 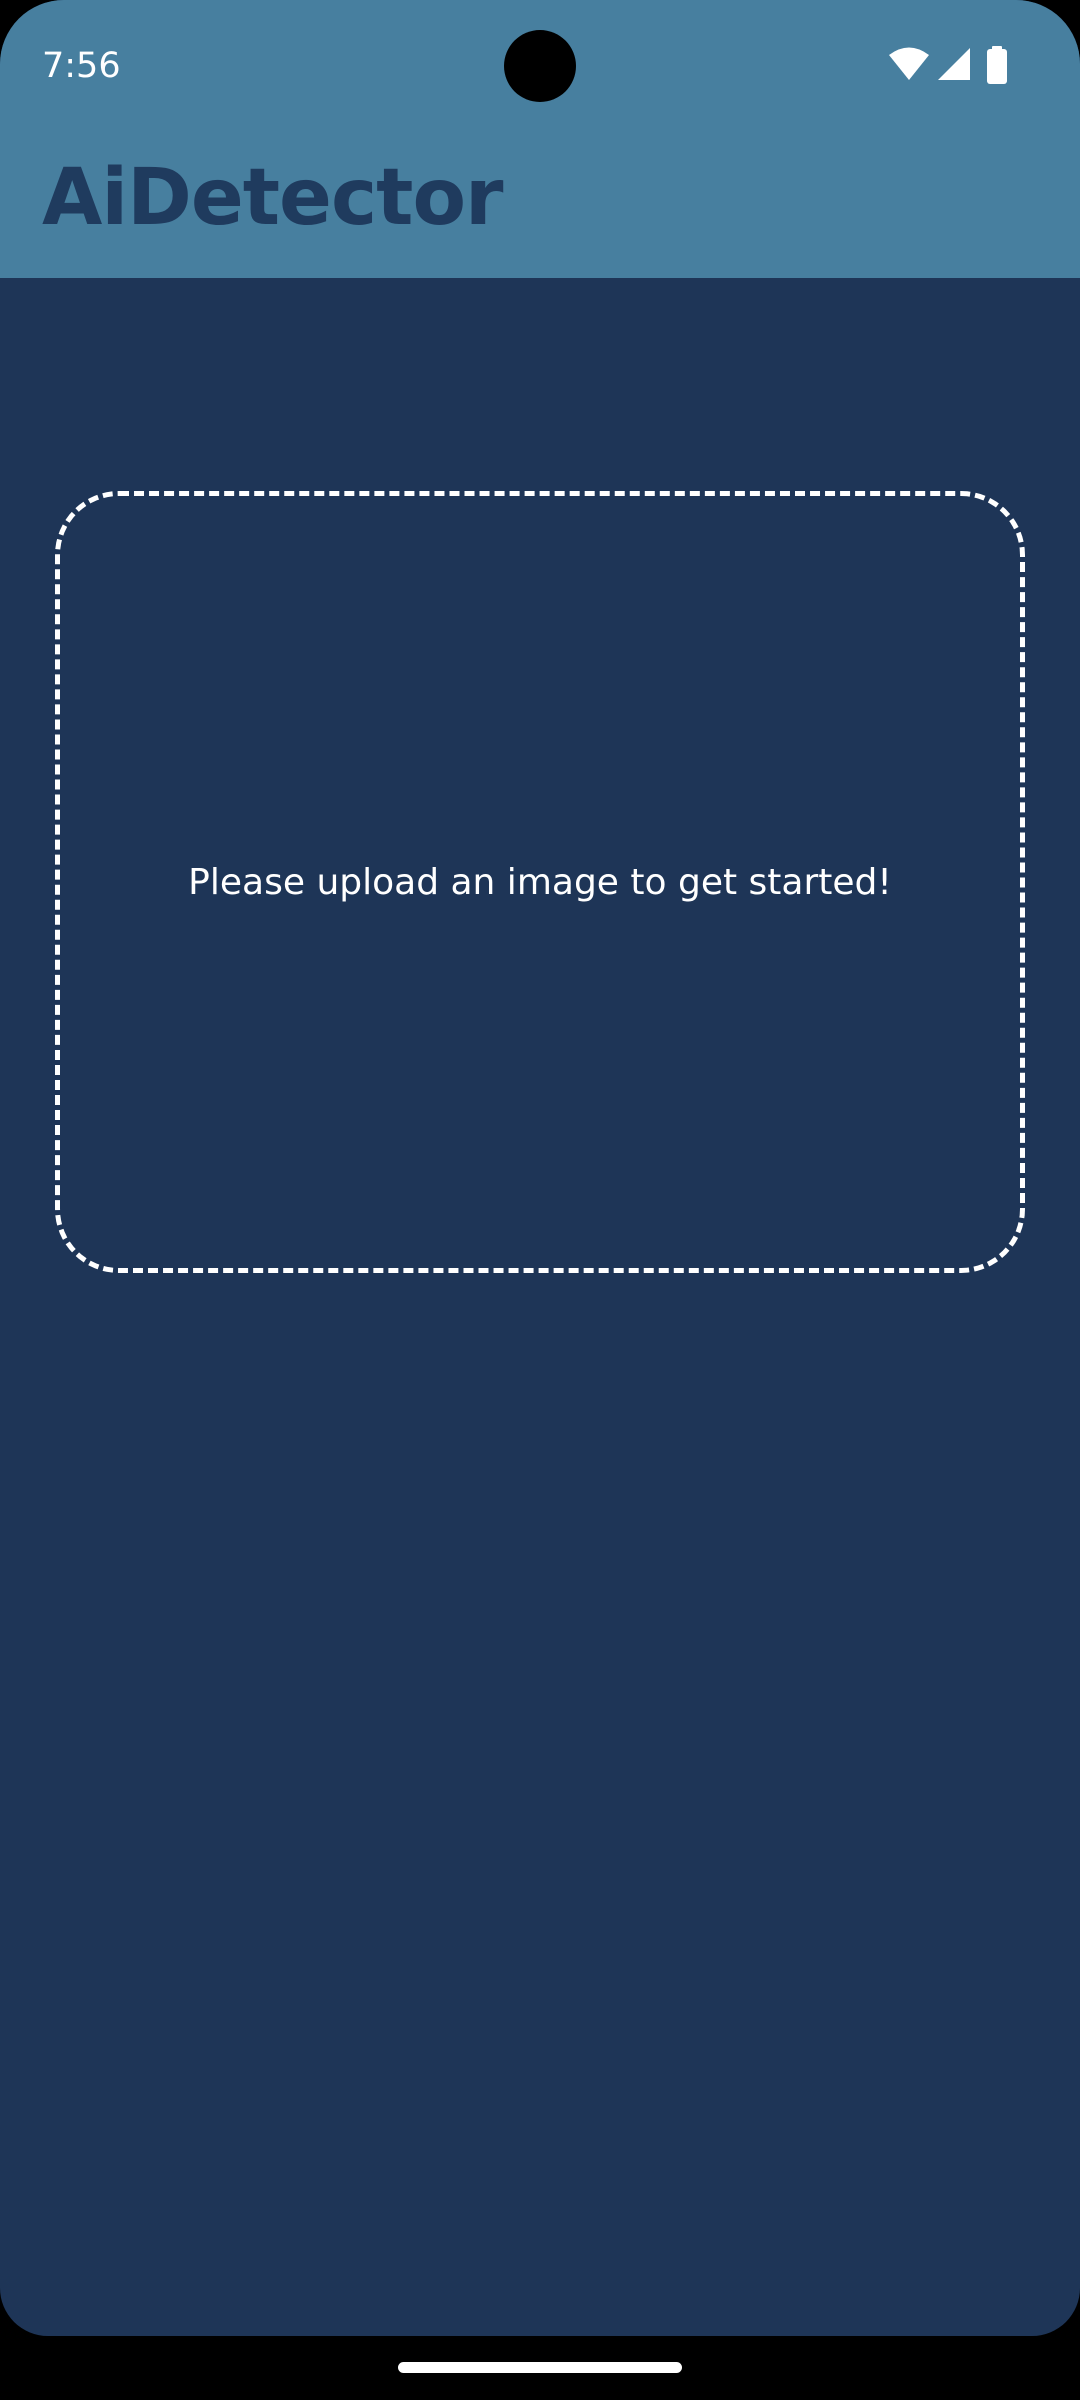 I want to click on status-icons, so click(x=968, y=66).